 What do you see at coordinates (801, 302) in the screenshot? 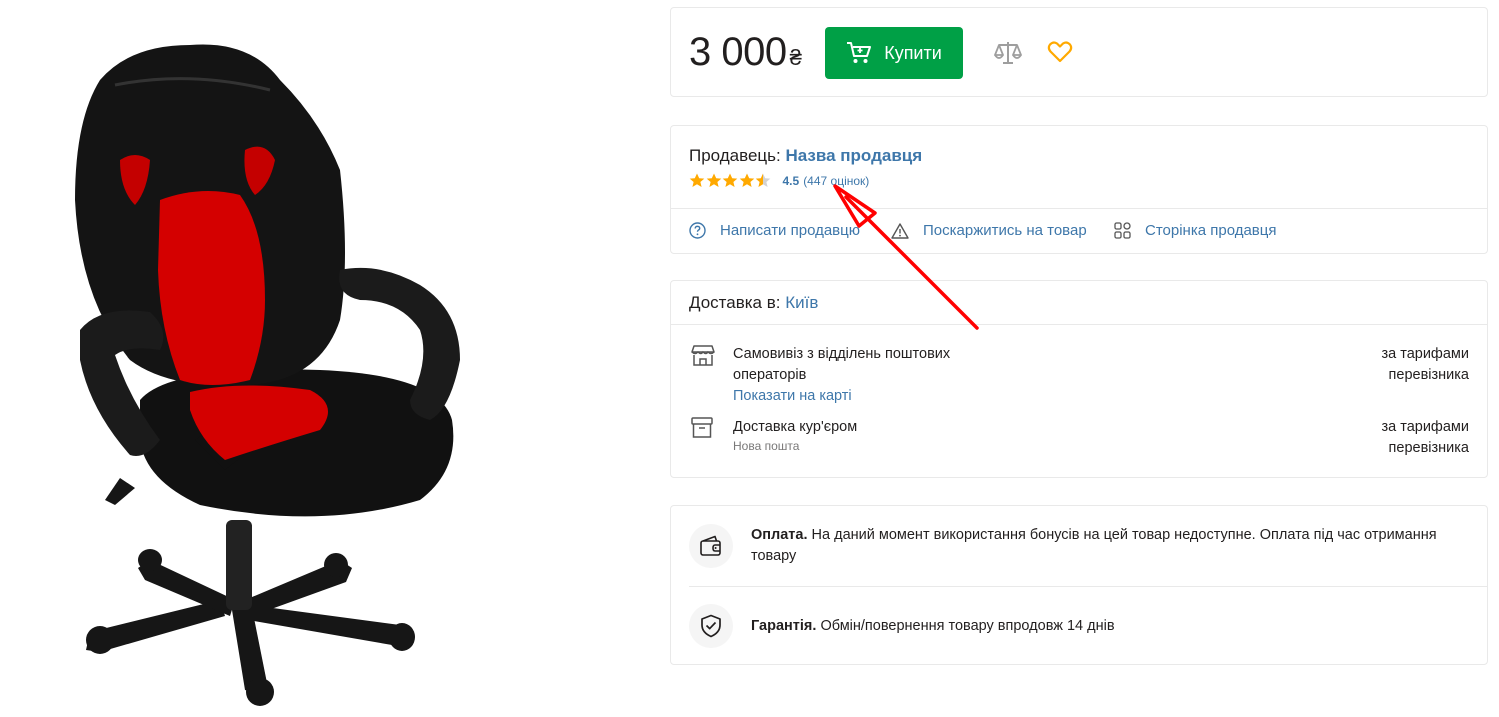
I see `city-link: Київ` at bounding box center [801, 302].